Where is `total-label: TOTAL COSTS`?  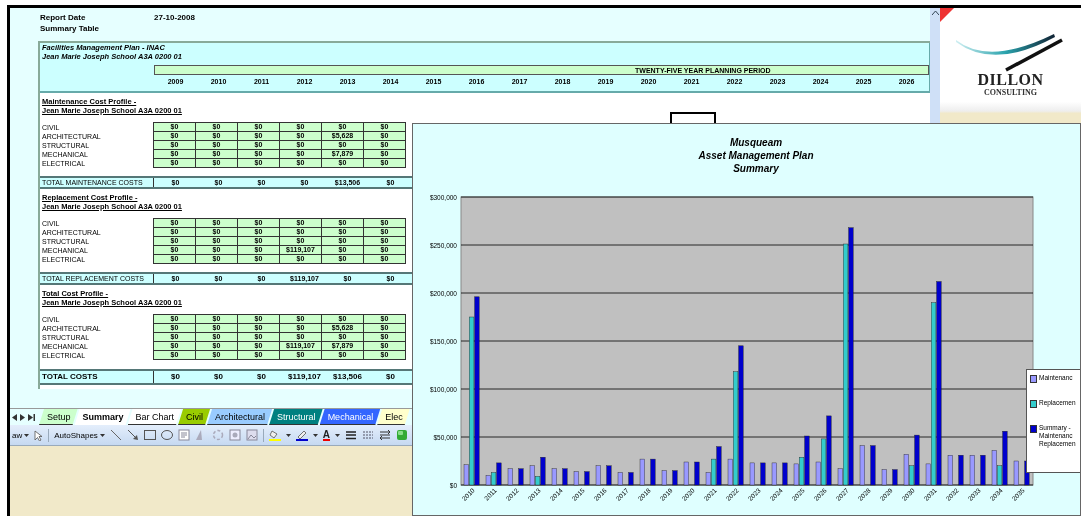
total-label: TOTAL COSTS is located at coordinates (97, 377).